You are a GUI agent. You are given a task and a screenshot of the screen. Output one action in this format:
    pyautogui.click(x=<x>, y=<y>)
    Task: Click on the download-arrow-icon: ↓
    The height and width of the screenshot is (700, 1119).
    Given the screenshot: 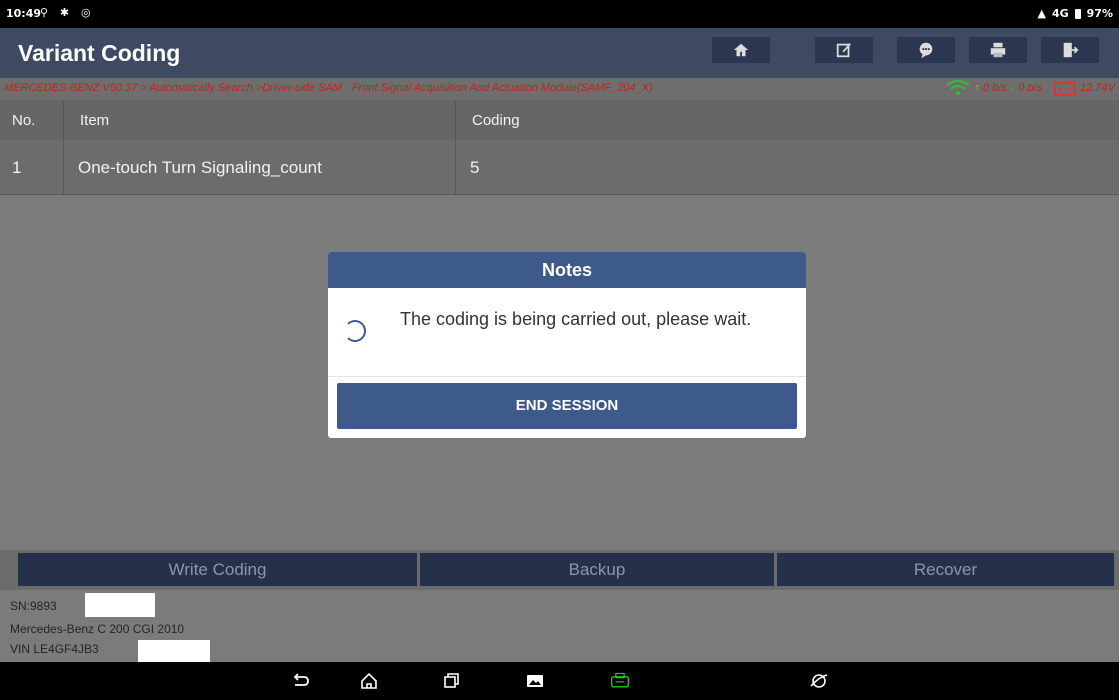 What is the action you would take?
    pyautogui.click(x=1012, y=88)
    